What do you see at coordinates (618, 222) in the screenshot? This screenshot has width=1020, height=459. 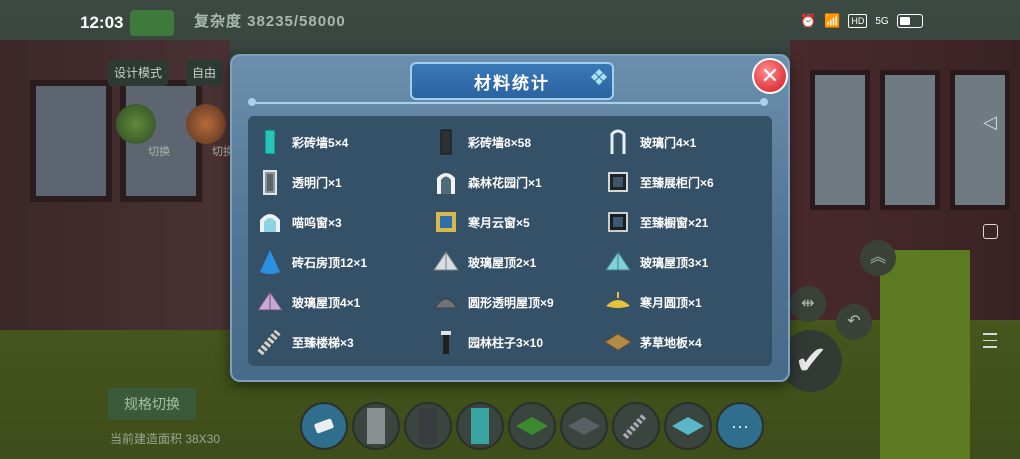 I see `showcase-window-icon` at bounding box center [618, 222].